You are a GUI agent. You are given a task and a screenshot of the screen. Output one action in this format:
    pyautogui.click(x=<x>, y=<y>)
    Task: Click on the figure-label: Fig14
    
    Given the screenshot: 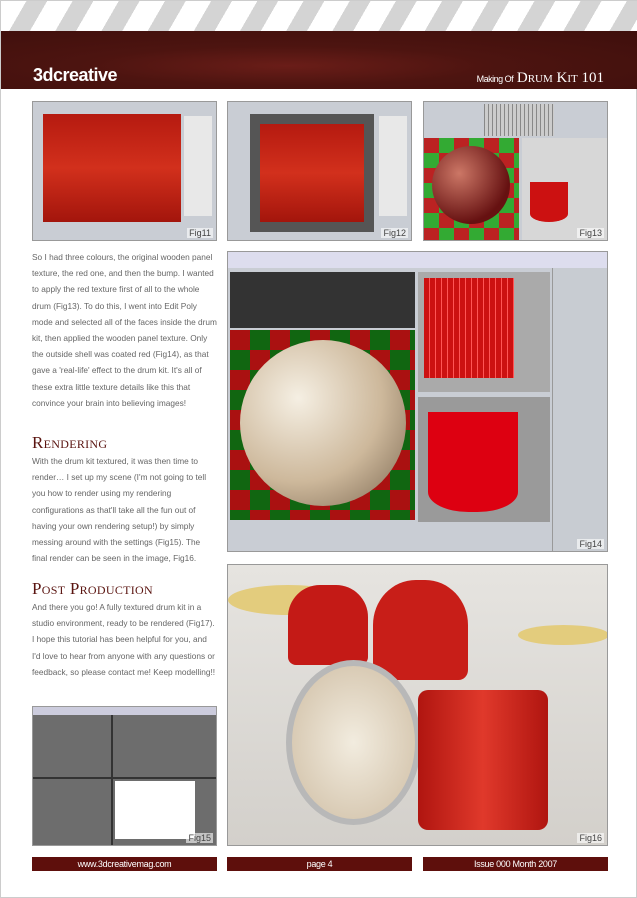 What is the action you would take?
    pyautogui.click(x=590, y=544)
    